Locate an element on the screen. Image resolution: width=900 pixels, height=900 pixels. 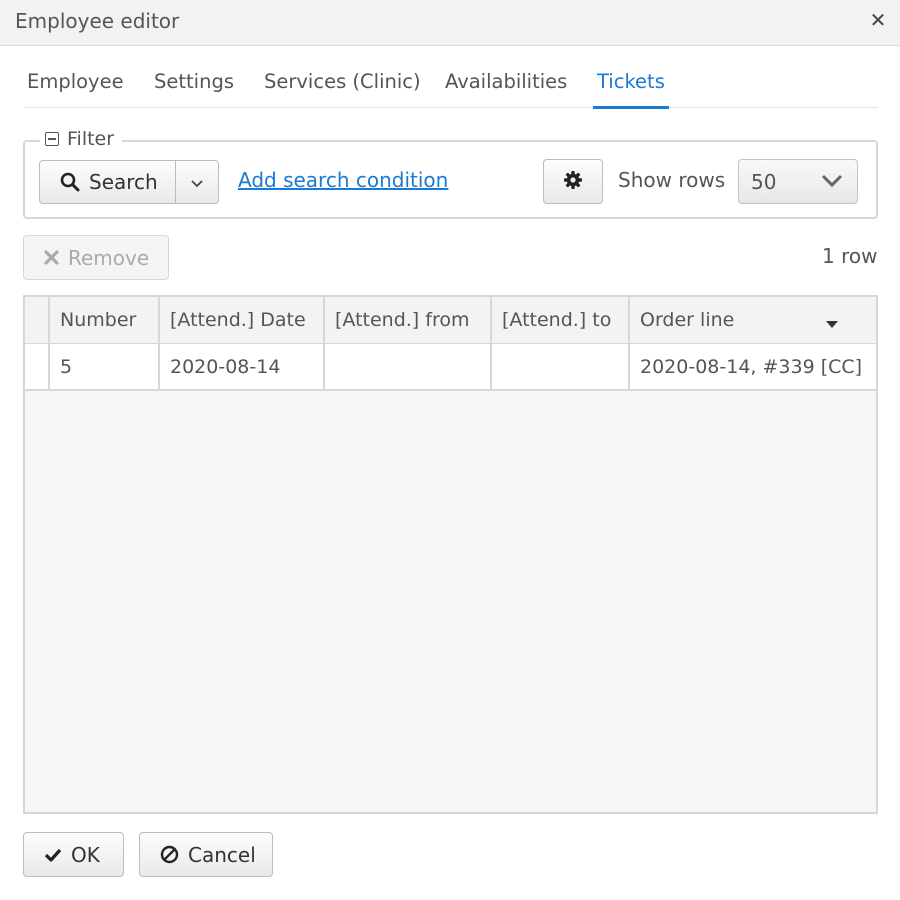
rows-per-page-value: 50 is located at coordinates (764, 182).